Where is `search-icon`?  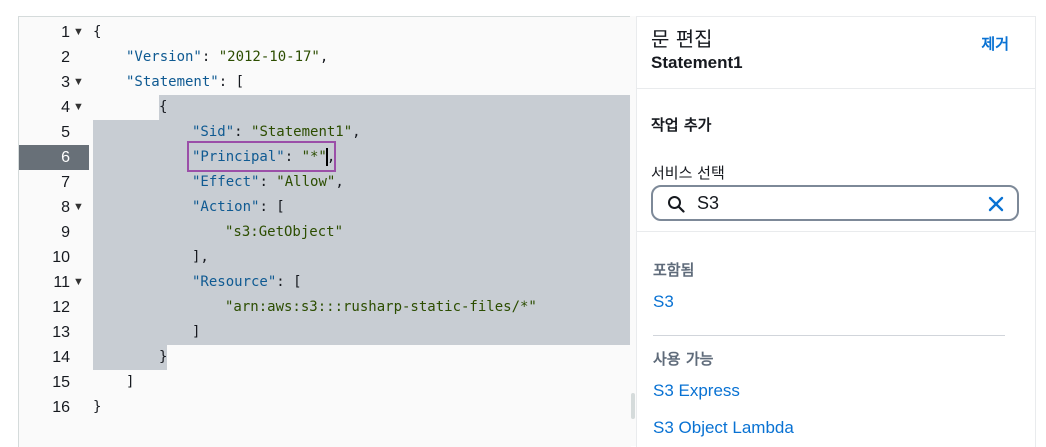
search-icon is located at coordinates (676, 204).